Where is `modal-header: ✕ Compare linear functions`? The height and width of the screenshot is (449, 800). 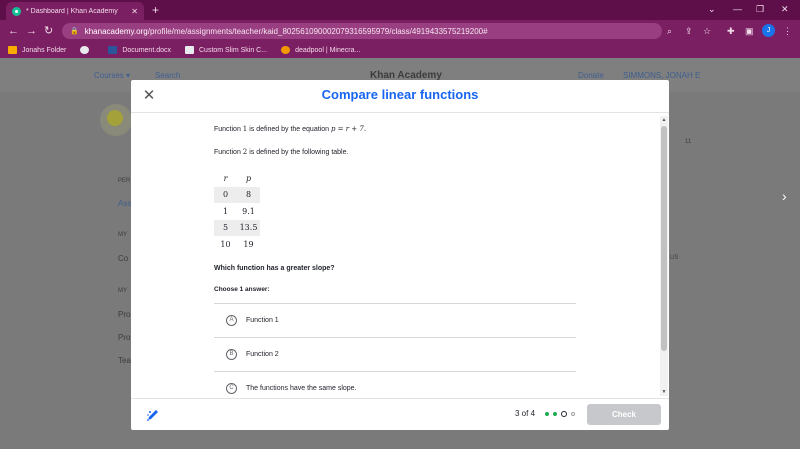 modal-header: ✕ Compare linear functions is located at coordinates (400, 96).